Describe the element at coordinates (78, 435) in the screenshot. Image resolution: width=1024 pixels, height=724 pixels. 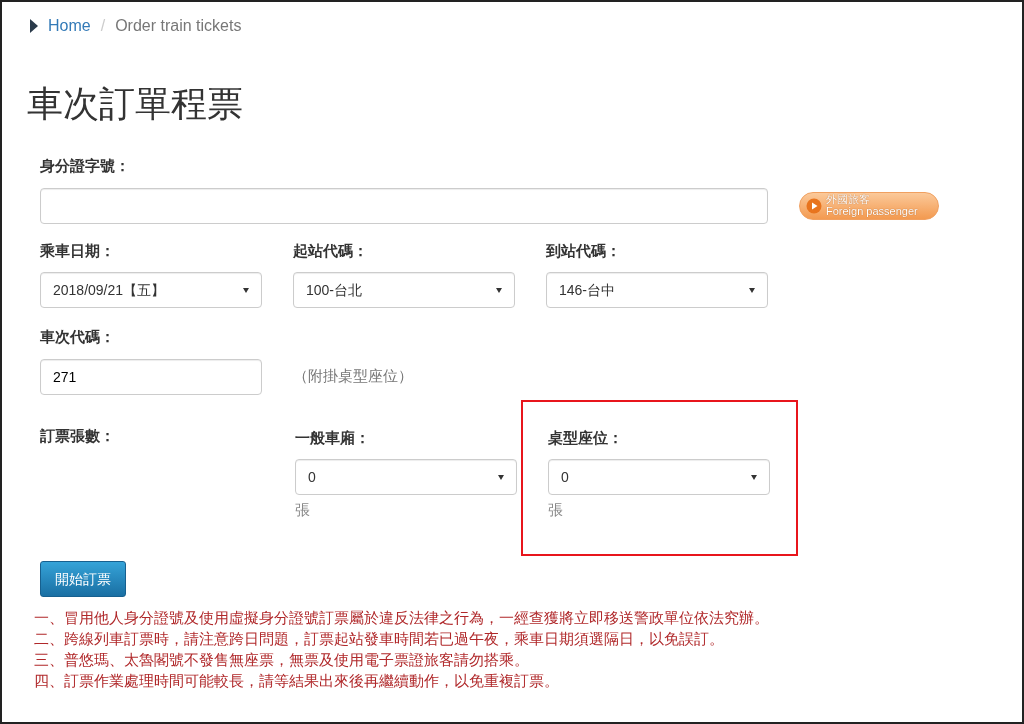
I see `field-label: 訂票張數：` at that location.